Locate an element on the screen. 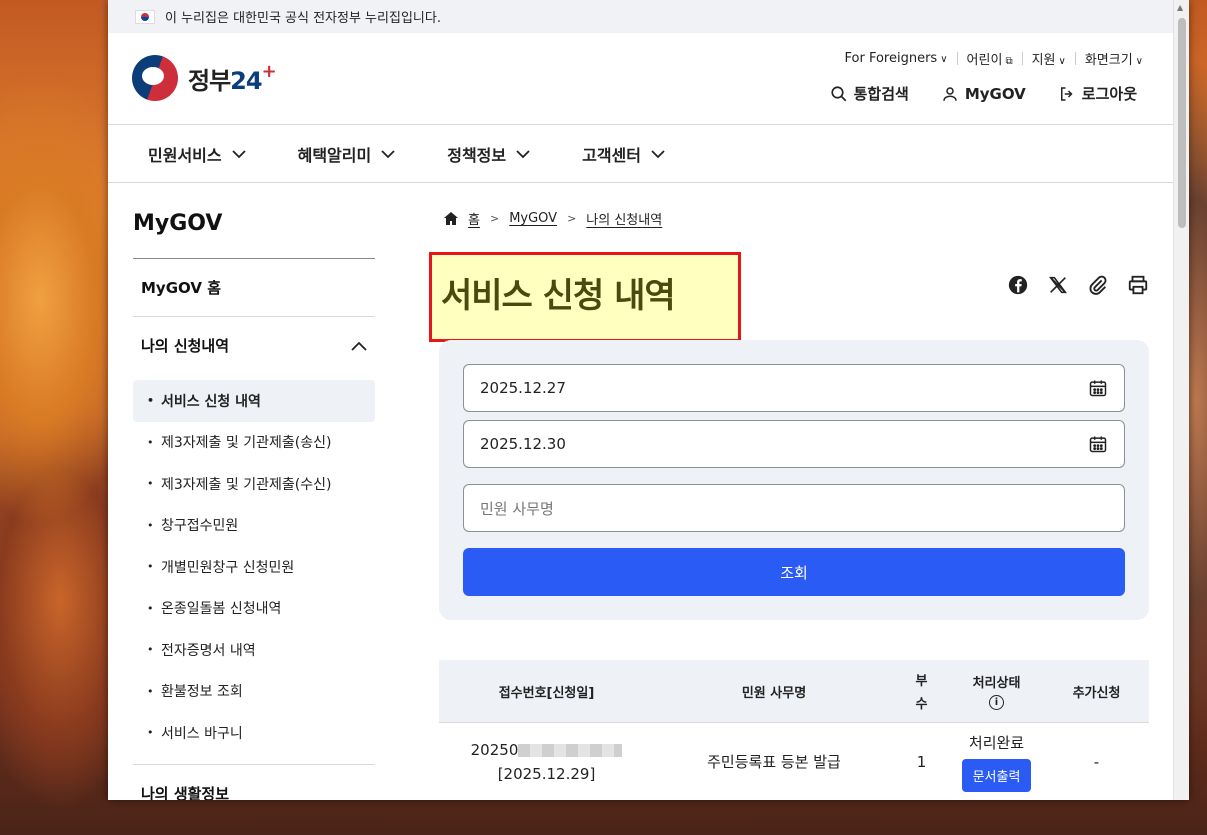 The width and height of the screenshot is (1207, 835). lnb-item-refund-info: 환불정보 조회 is located at coordinates (254, 692).